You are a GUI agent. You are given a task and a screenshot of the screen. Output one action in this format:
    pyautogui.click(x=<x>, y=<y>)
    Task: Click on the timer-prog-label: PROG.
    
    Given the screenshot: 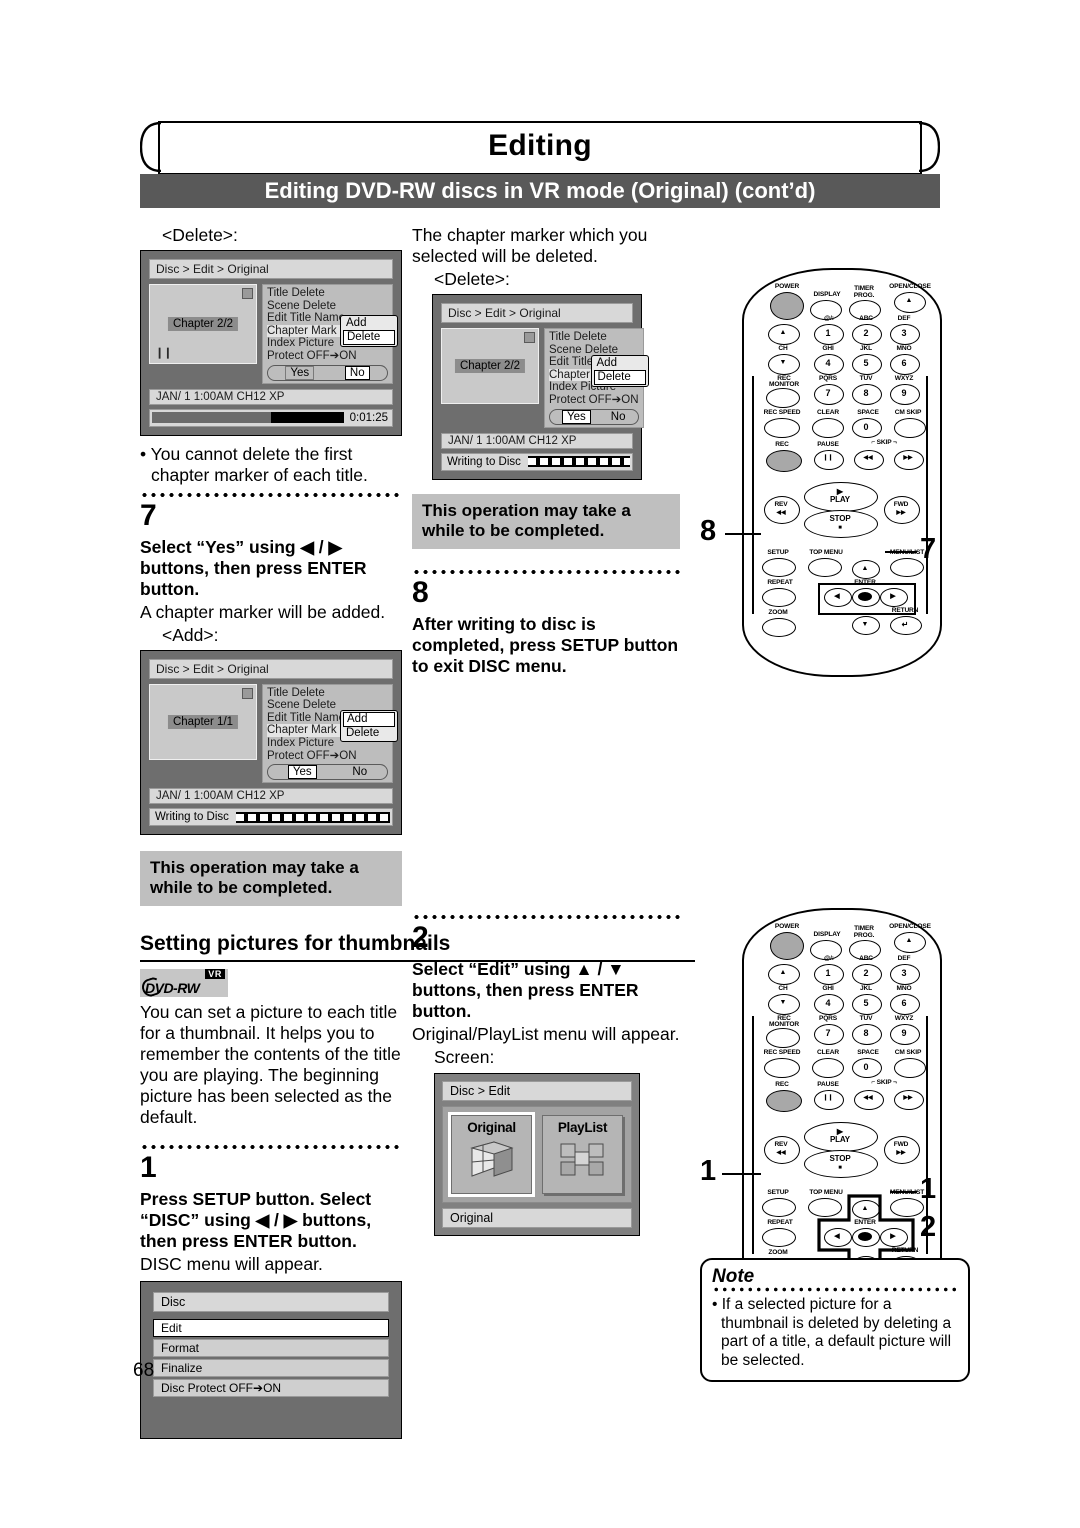 What is the action you would take?
    pyautogui.click(x=864, y=295)
    